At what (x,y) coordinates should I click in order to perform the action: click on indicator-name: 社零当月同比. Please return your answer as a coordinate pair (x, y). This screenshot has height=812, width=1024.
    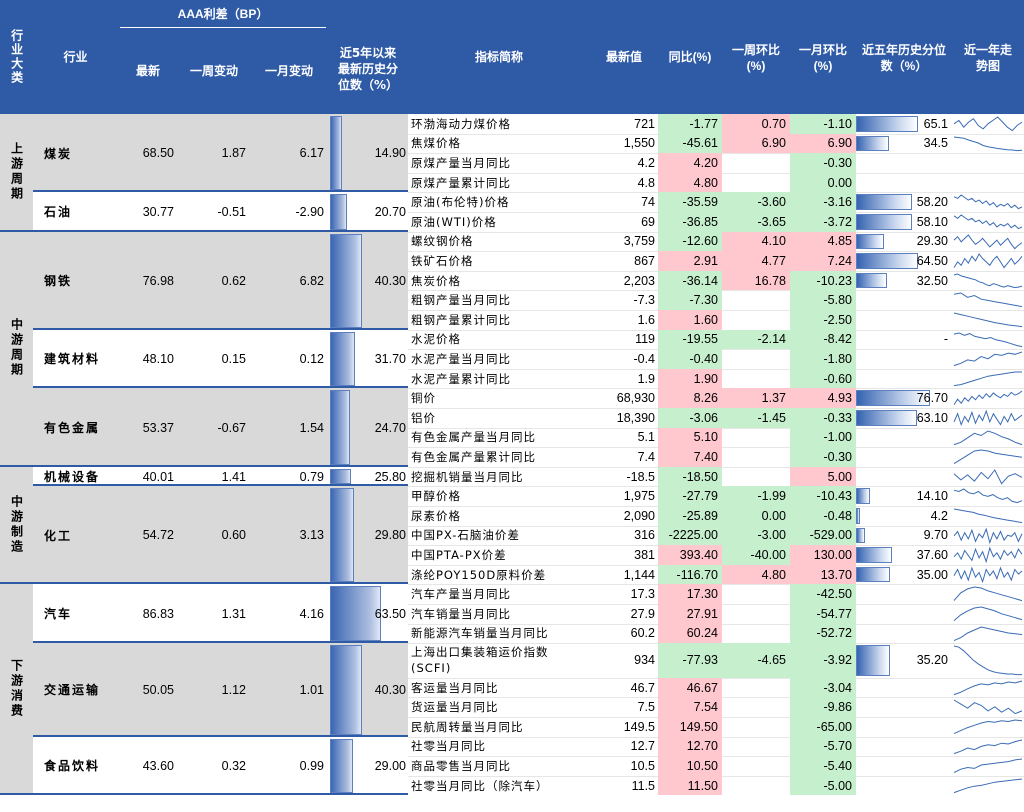
    Looking at the image, I should click on (448, 746).